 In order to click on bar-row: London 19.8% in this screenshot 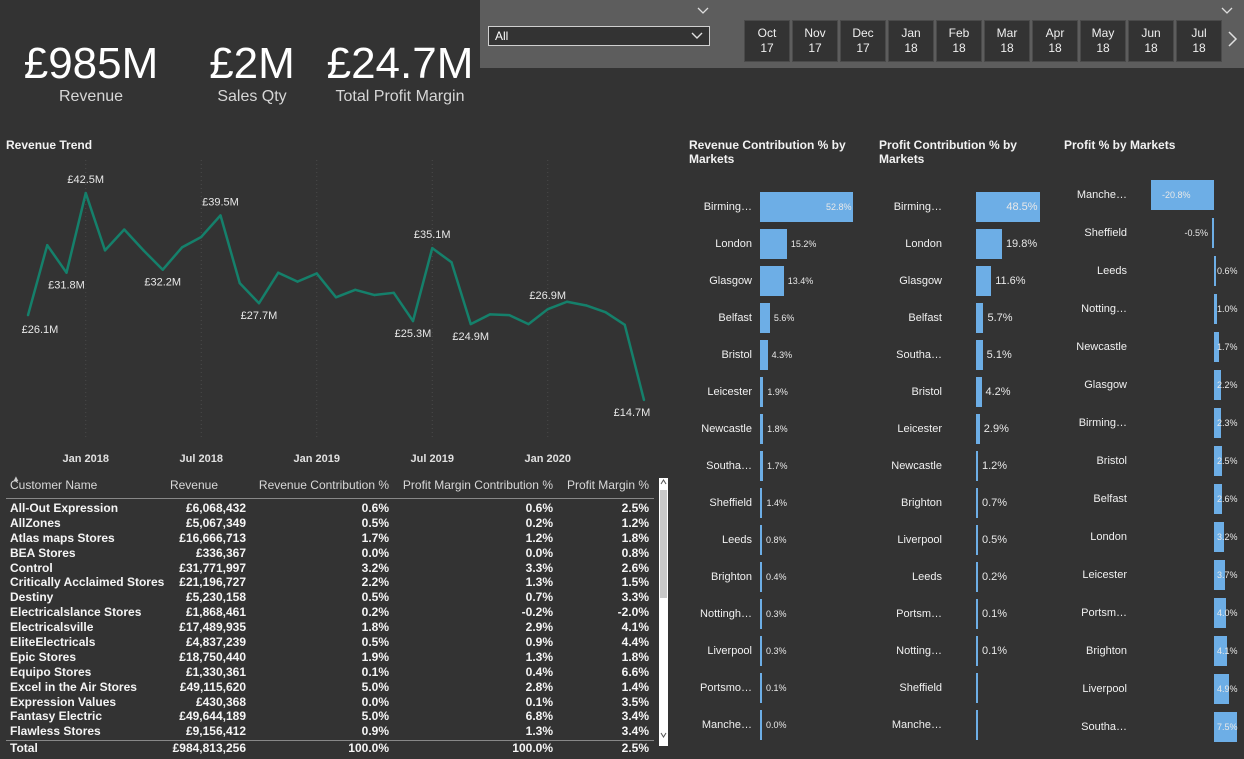, I will do `click(967, 244)`.